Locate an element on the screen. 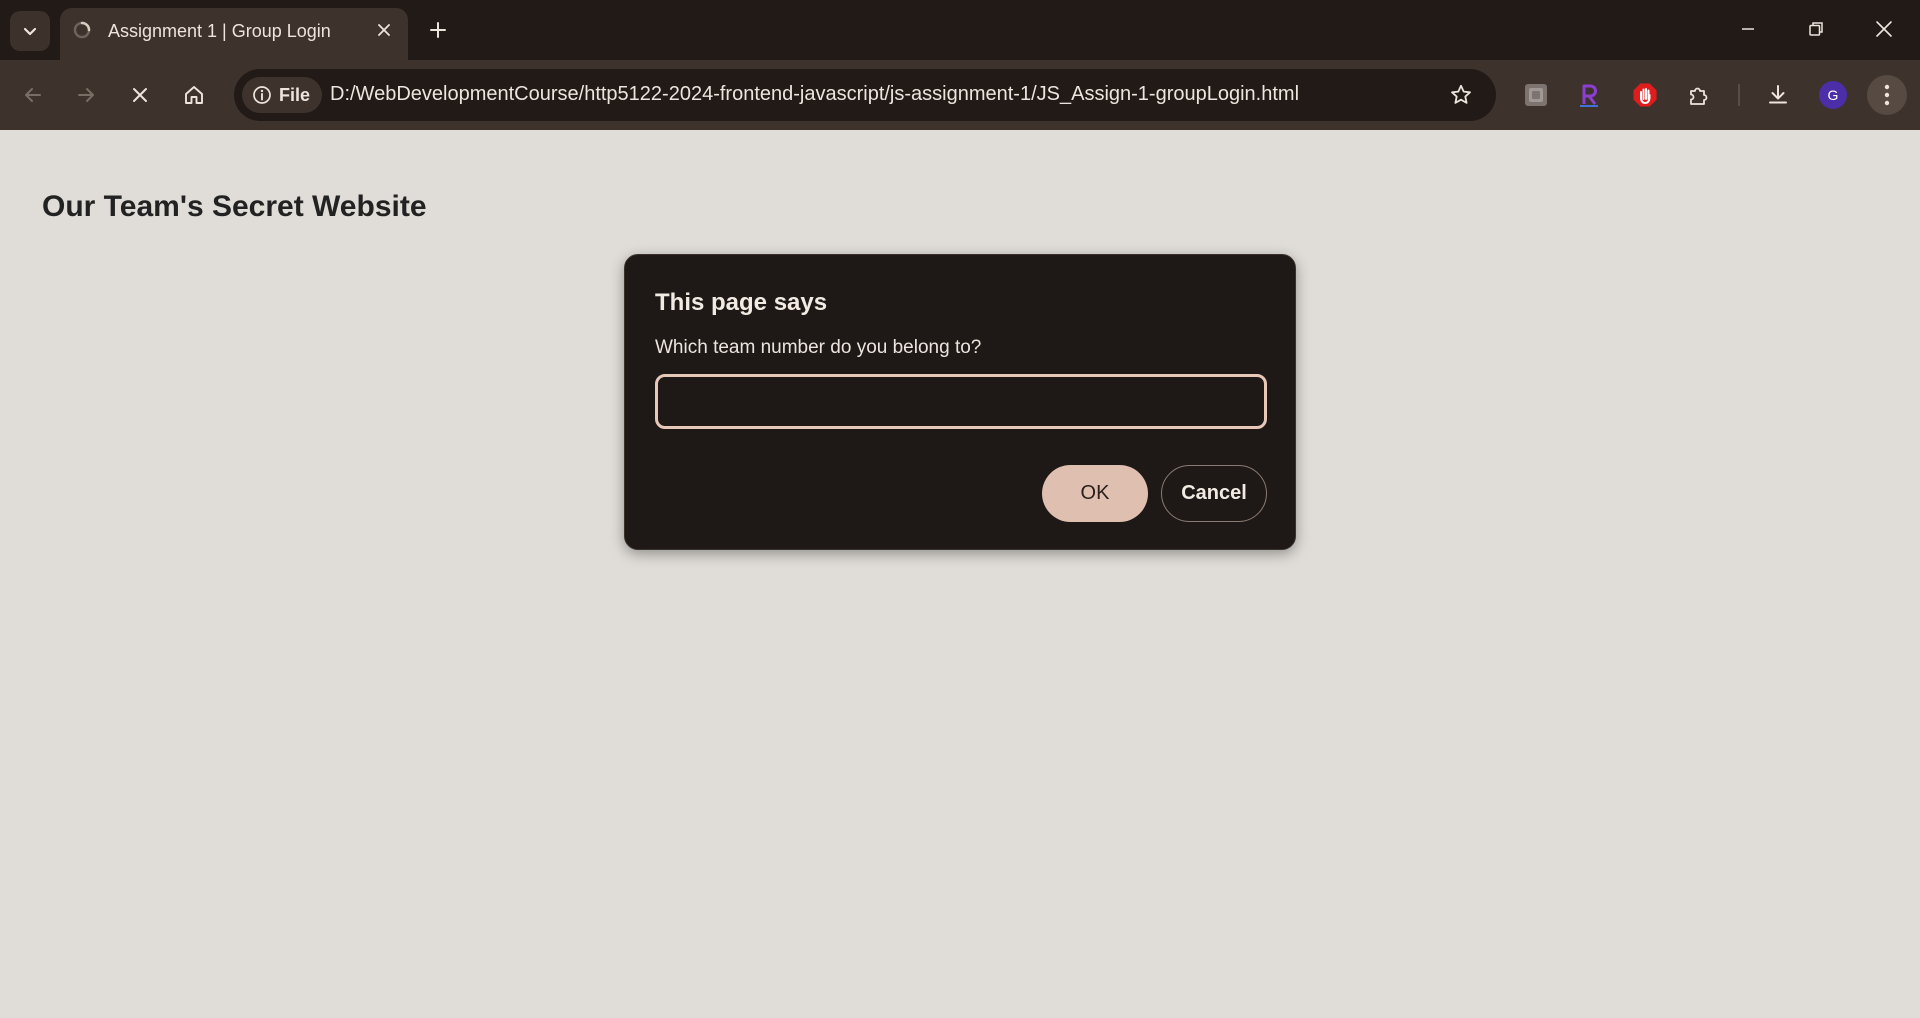  home-icon is located at coordinates (194, 95).